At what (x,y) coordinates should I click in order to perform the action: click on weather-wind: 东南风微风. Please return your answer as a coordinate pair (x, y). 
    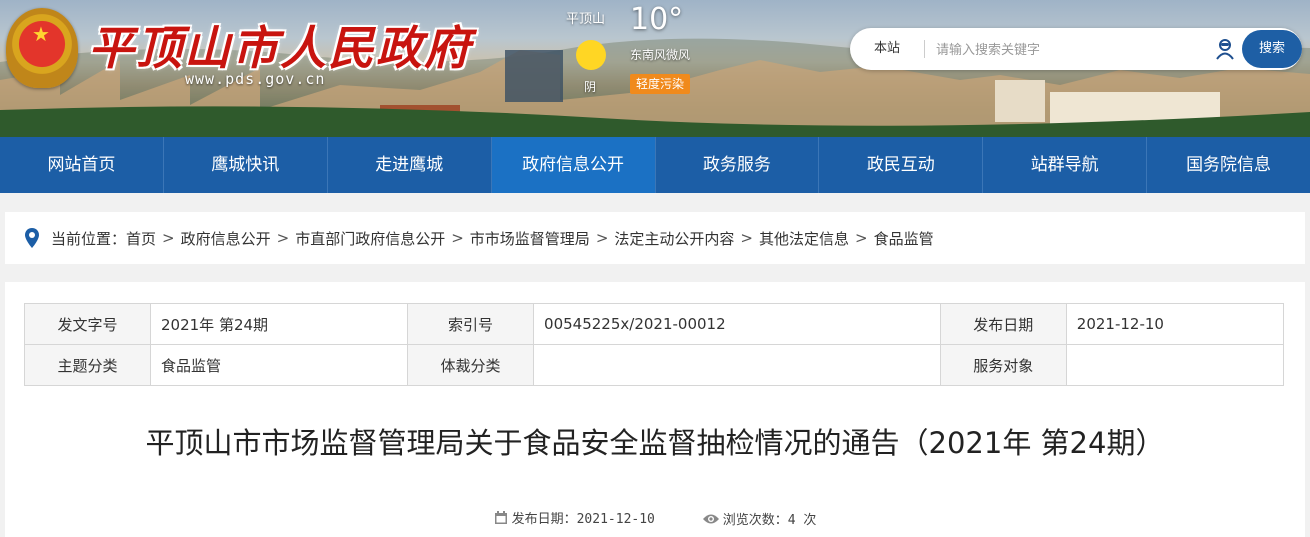
    Looking at the image, I should click on (660, 55).